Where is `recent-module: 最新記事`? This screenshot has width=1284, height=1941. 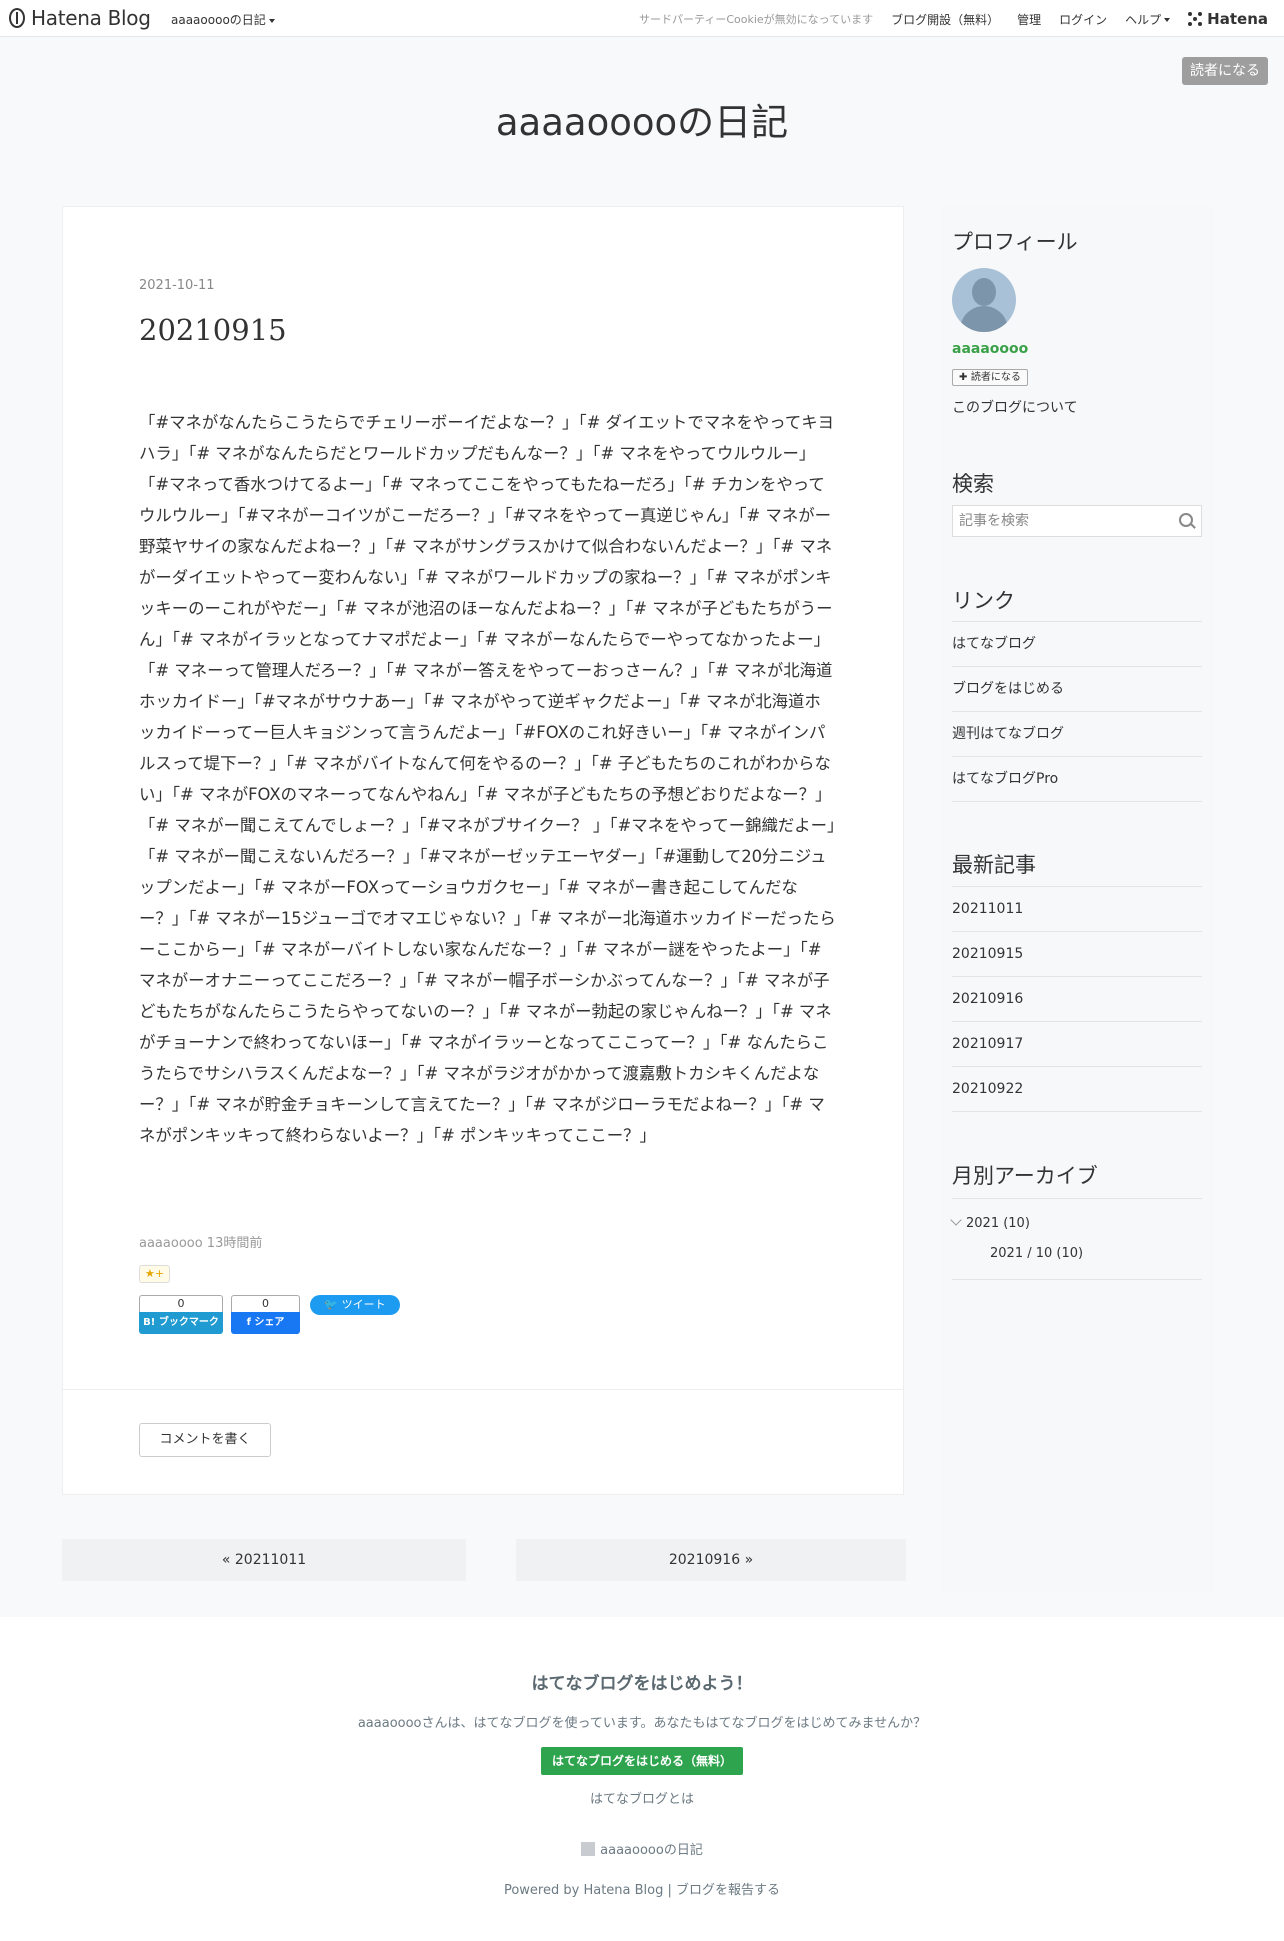
recent-module: 最新記事 is located at coordinates (1077, 864).